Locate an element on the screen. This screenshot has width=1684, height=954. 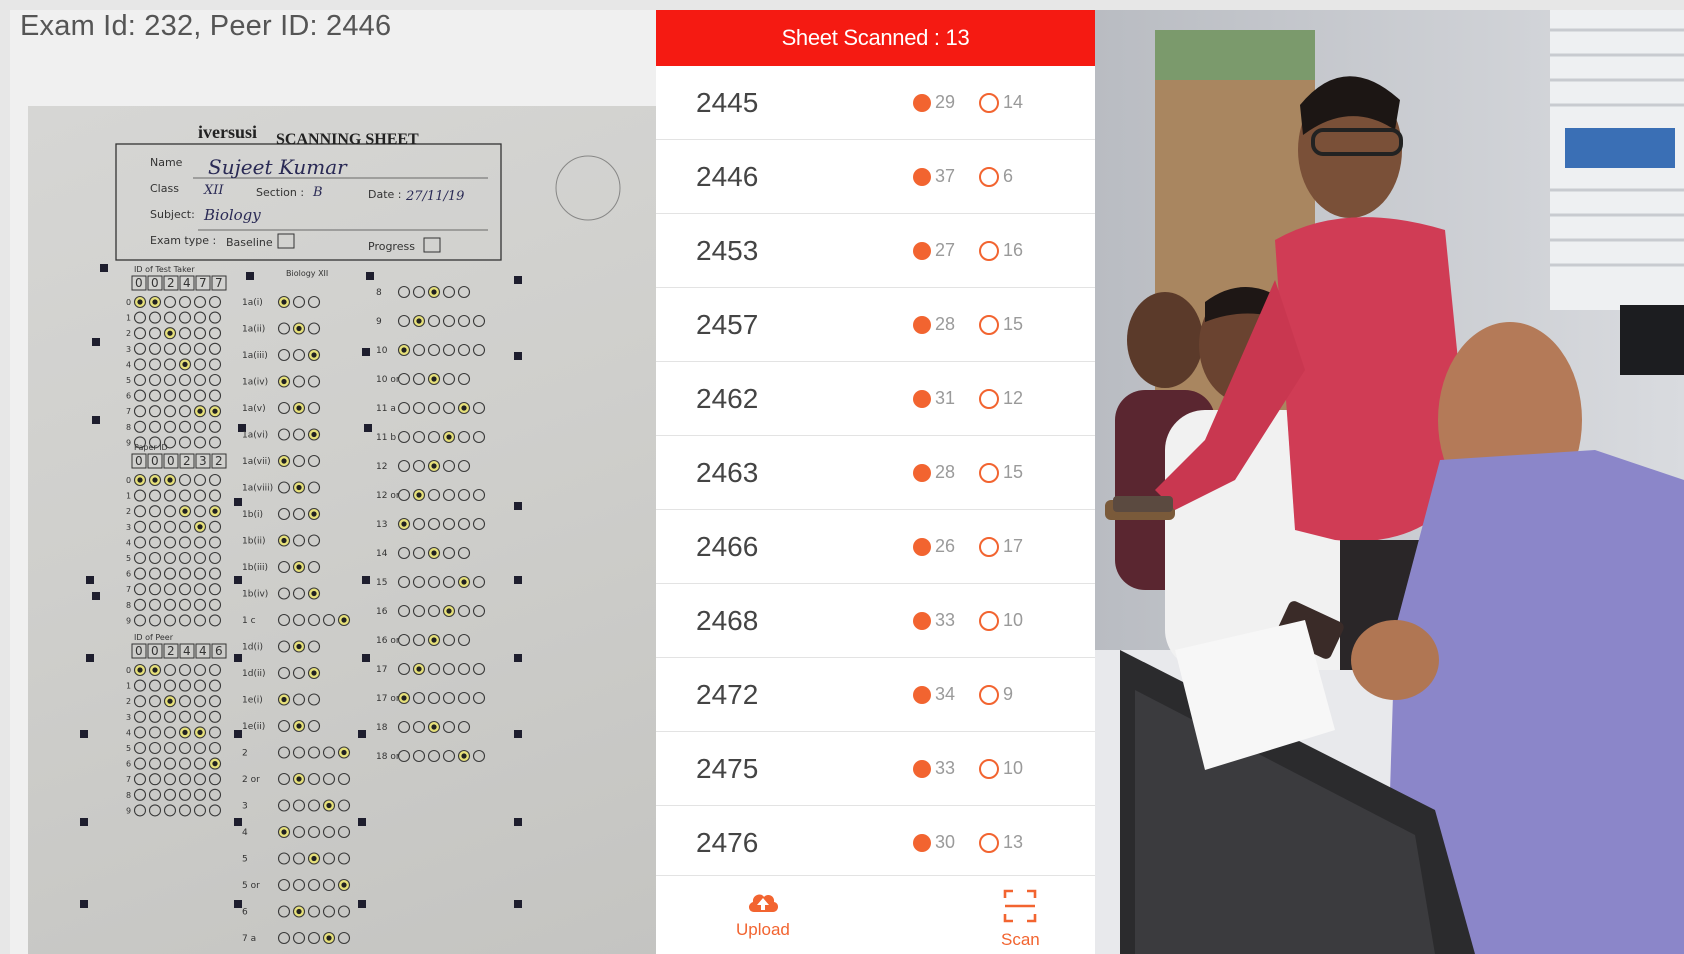
row-digit-label: 5 is located at coordinates (128, 380).